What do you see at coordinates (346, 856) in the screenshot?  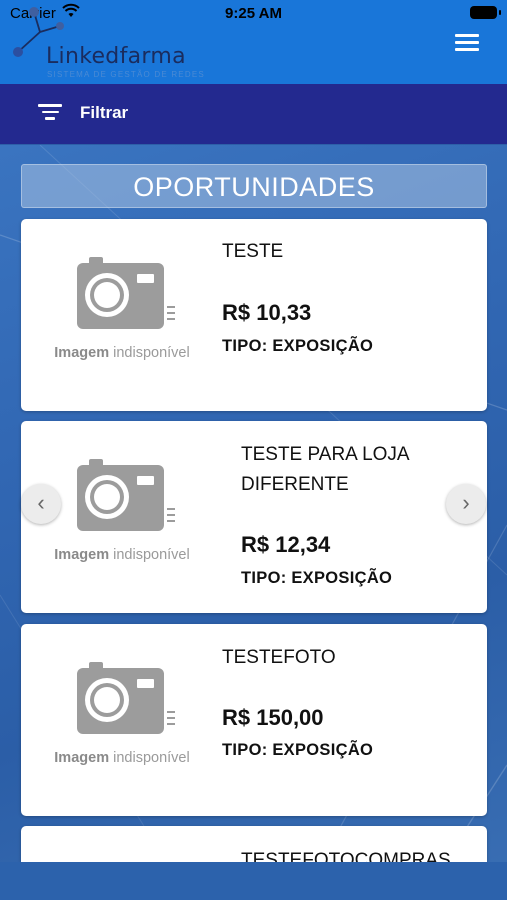 I see `card-title: TESTEFOTOCOMPRAS` at bounding box center [346, 856].